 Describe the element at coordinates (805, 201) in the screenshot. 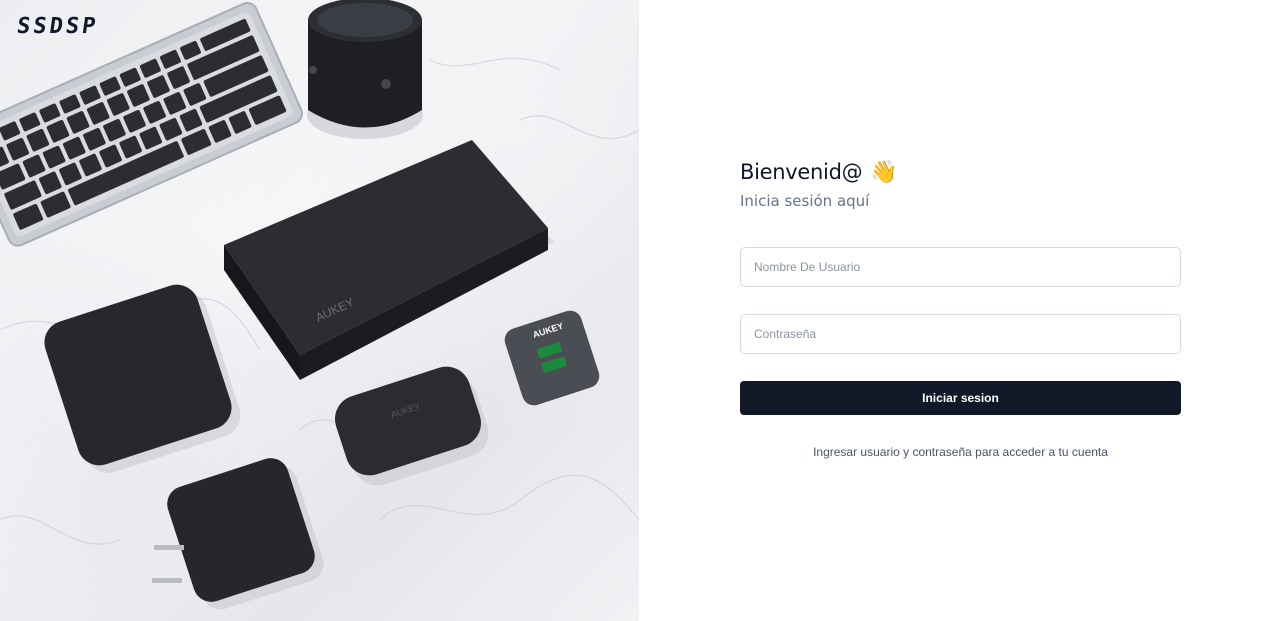

I see `page-subtitle: Inicia sesión aquí` at that location.